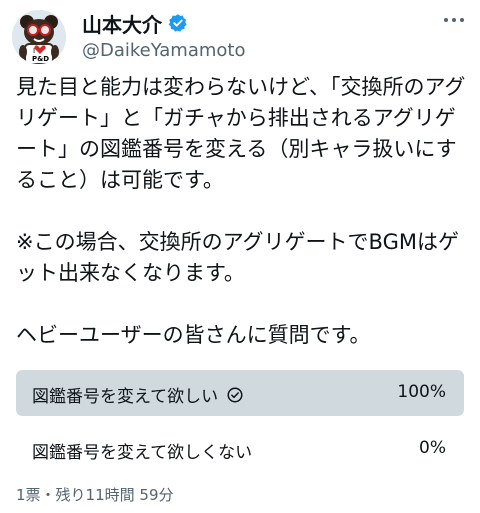 This screenshot has height=513, width=480. I want to click on poll-option-2: 図鑑番号を変えて欲しくない 0%, so click(240, 449).